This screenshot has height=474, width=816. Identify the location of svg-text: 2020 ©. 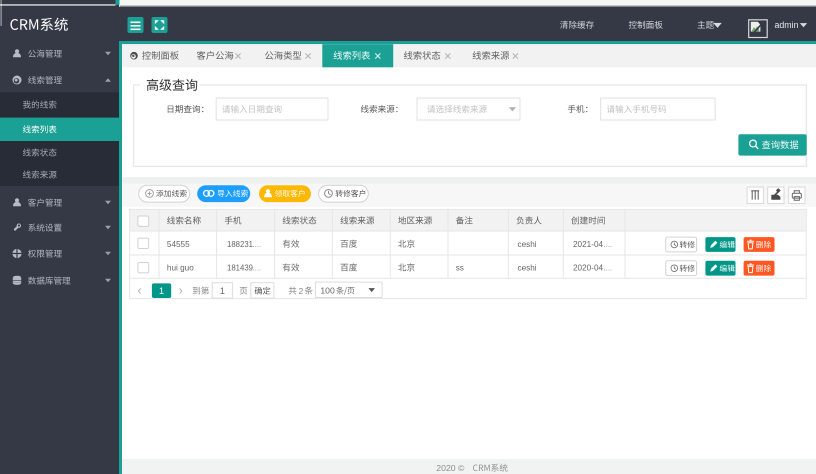
(450, 468).